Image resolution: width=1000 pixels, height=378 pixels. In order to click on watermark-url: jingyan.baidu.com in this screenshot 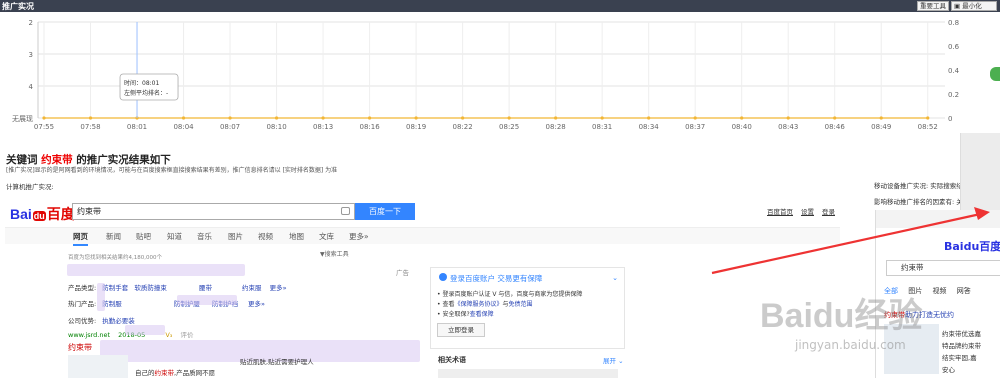, I will do `click(850, 345)`.